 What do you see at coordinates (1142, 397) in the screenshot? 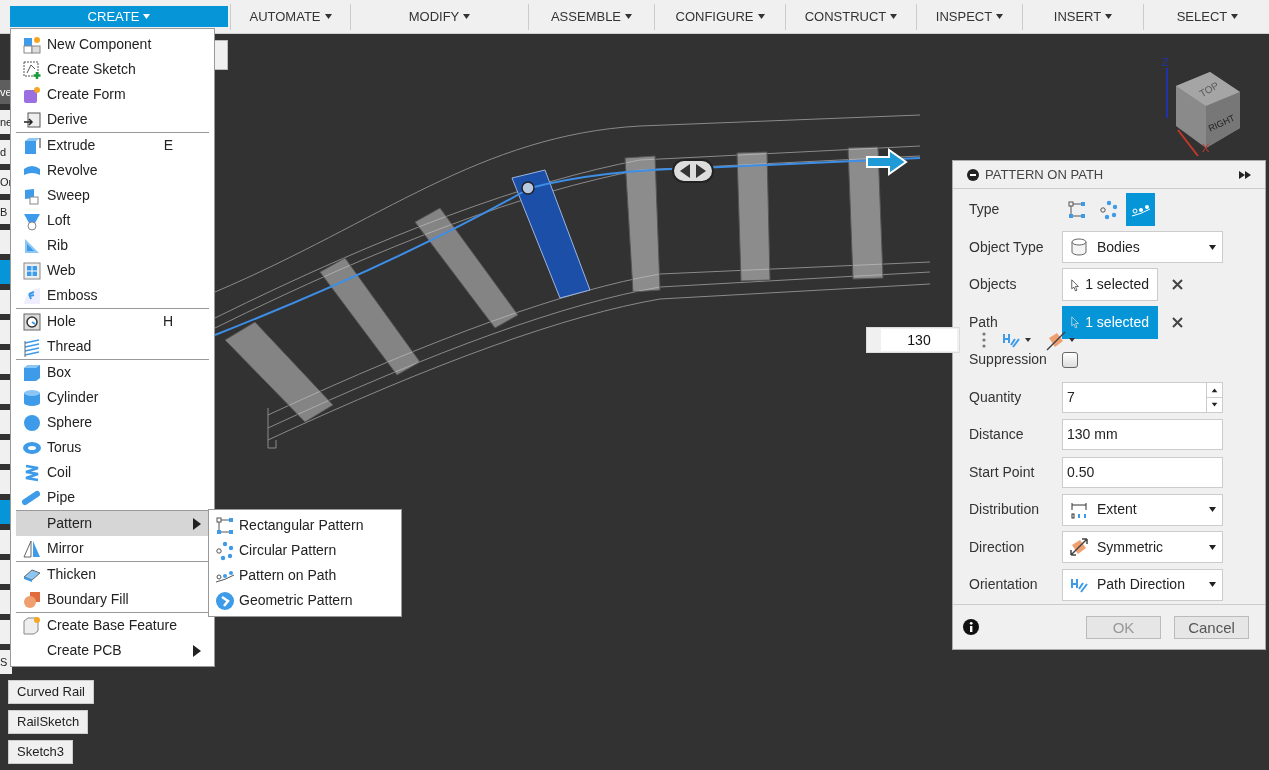
I see `spinner-field: 7` at bounding box center [1142, 397].